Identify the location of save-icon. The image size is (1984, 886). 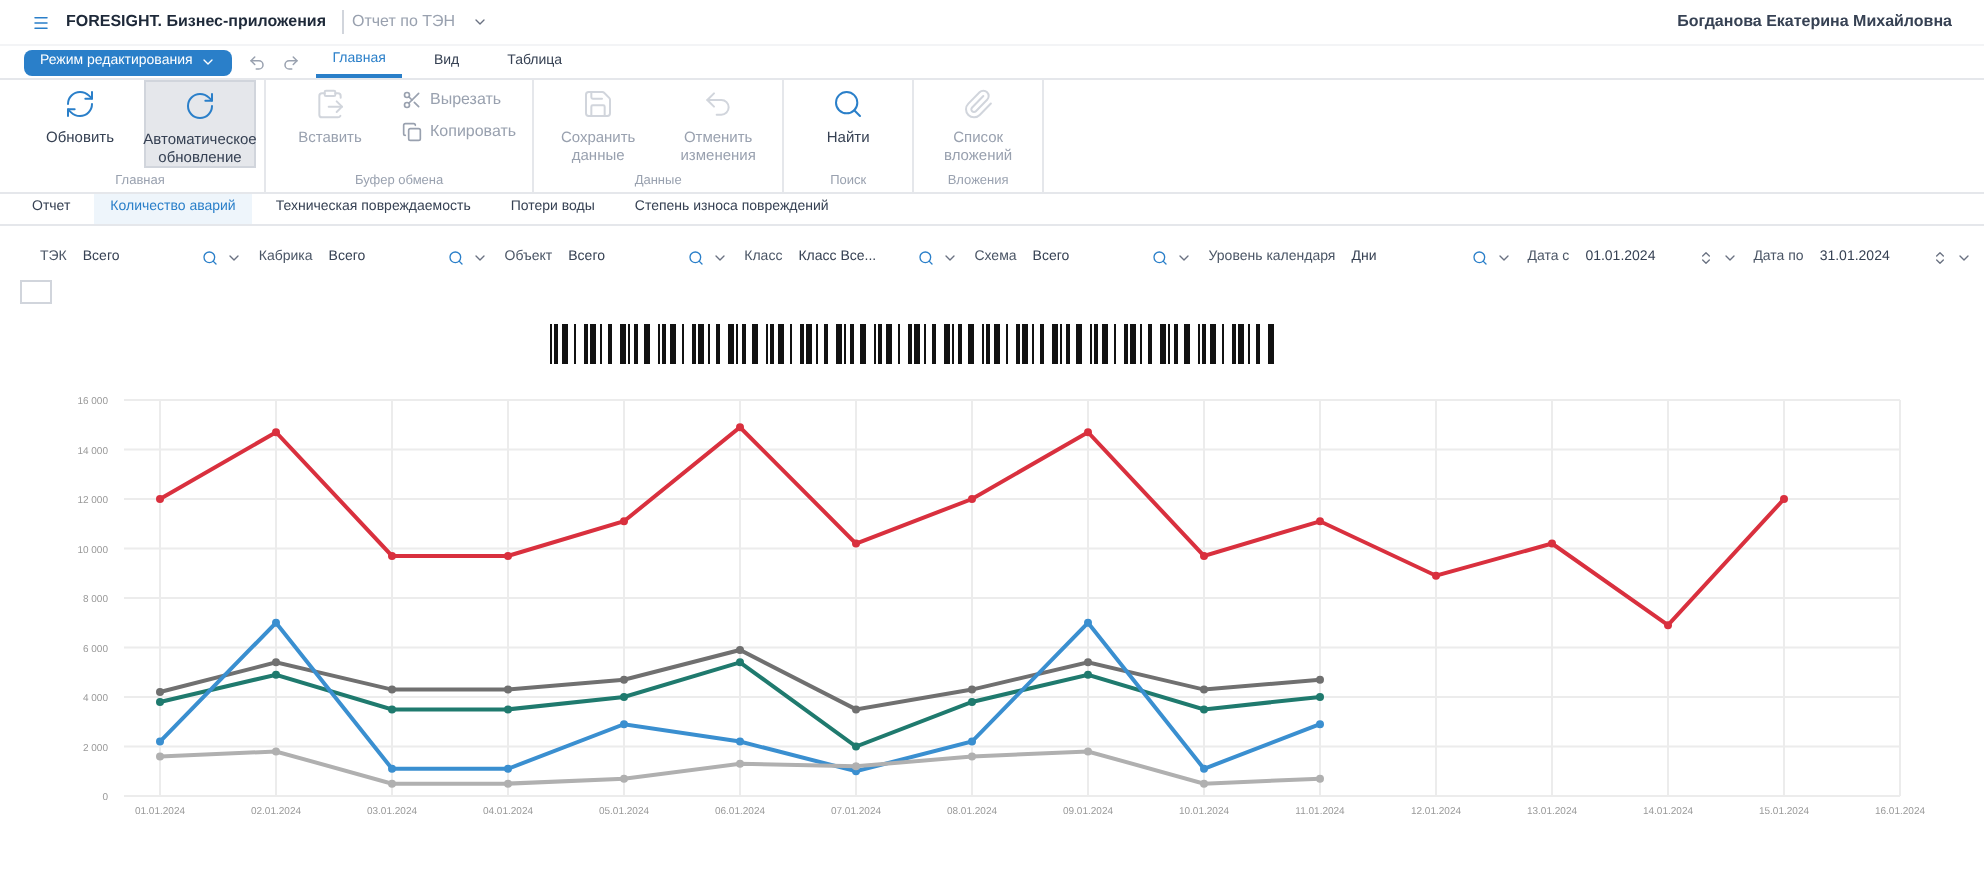
(598, 104).